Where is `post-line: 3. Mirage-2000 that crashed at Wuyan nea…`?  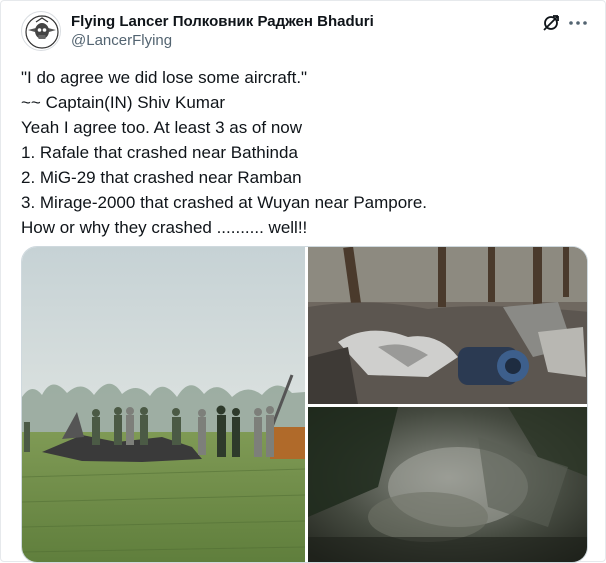 post-line: 3. Mirage-2000 that crashed at Wuyan nea… is located at coordinates (224, 202).